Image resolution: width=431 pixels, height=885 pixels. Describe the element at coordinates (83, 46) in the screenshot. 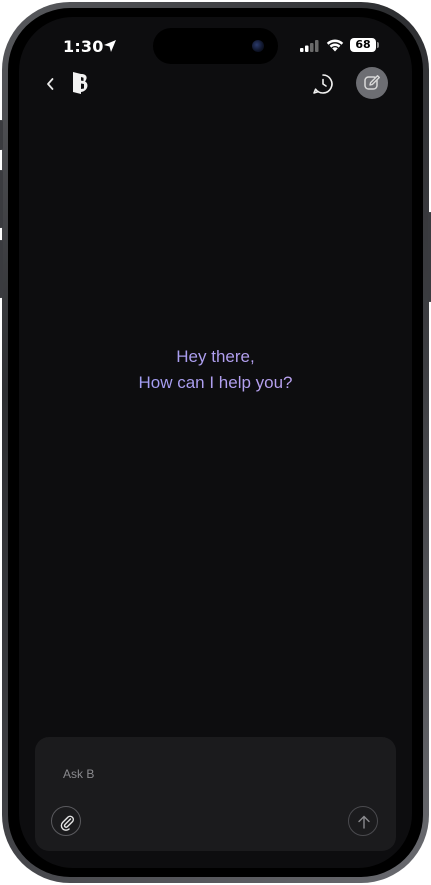

I see `status-time: 1:30` at that location.